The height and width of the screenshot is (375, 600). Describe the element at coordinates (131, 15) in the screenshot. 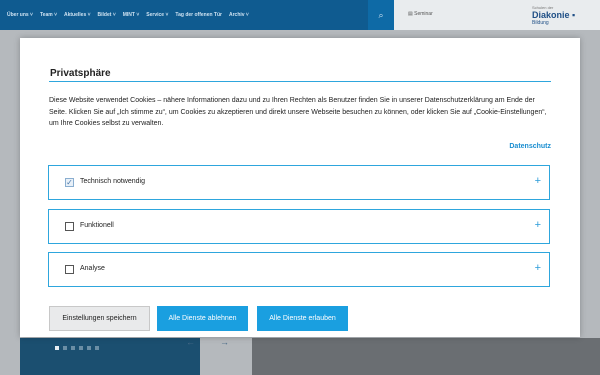

I see `nav-item-mint: MINT ˅` at that location.